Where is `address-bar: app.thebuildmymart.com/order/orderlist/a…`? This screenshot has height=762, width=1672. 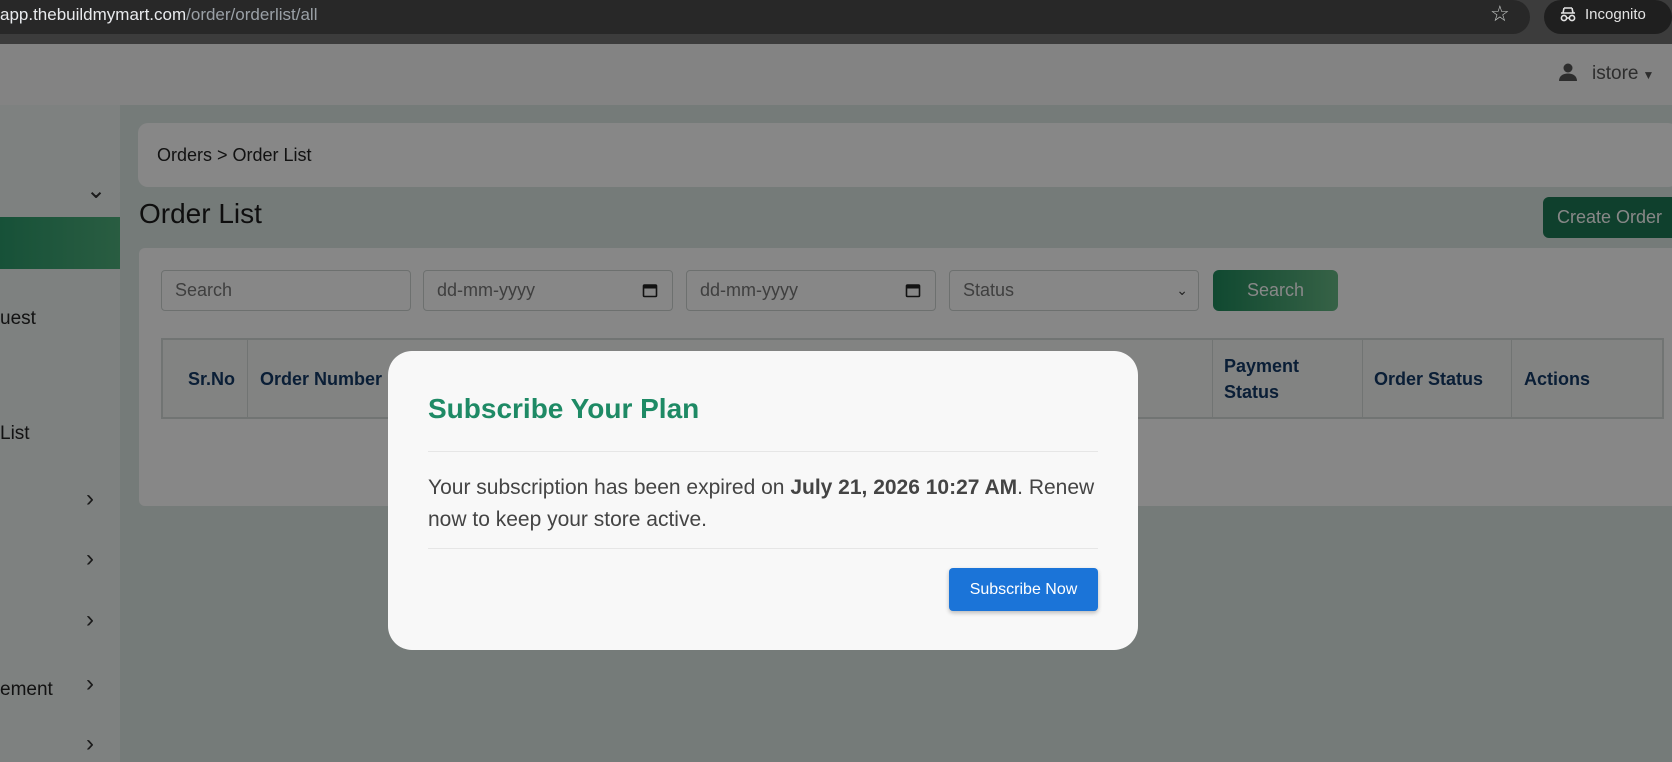
address-bar: app.thebuildmymart.com/order/orderlist/a… is located at coordinates (765, 17).